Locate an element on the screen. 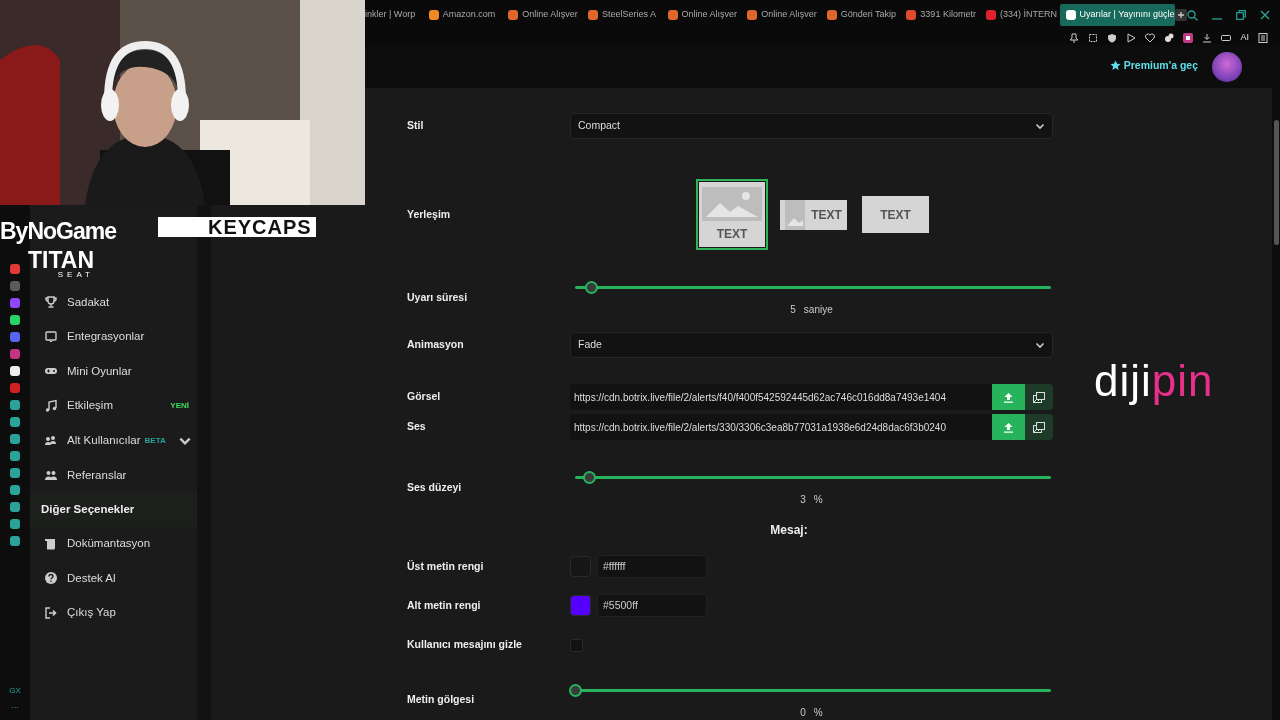 The height and width of the screenshot is (720, 1280). pin-icon is located at coordinates (1074, 37).